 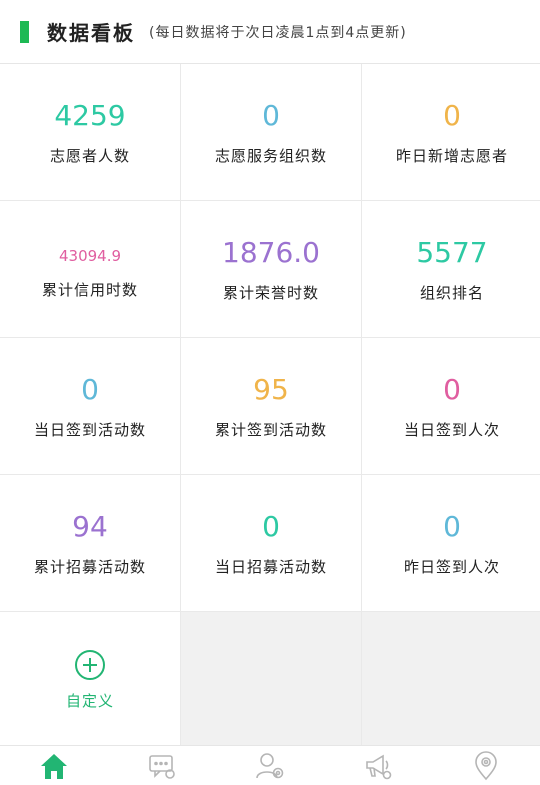 I want to click on bottom-tab-bar, so click(x=270, y=765).